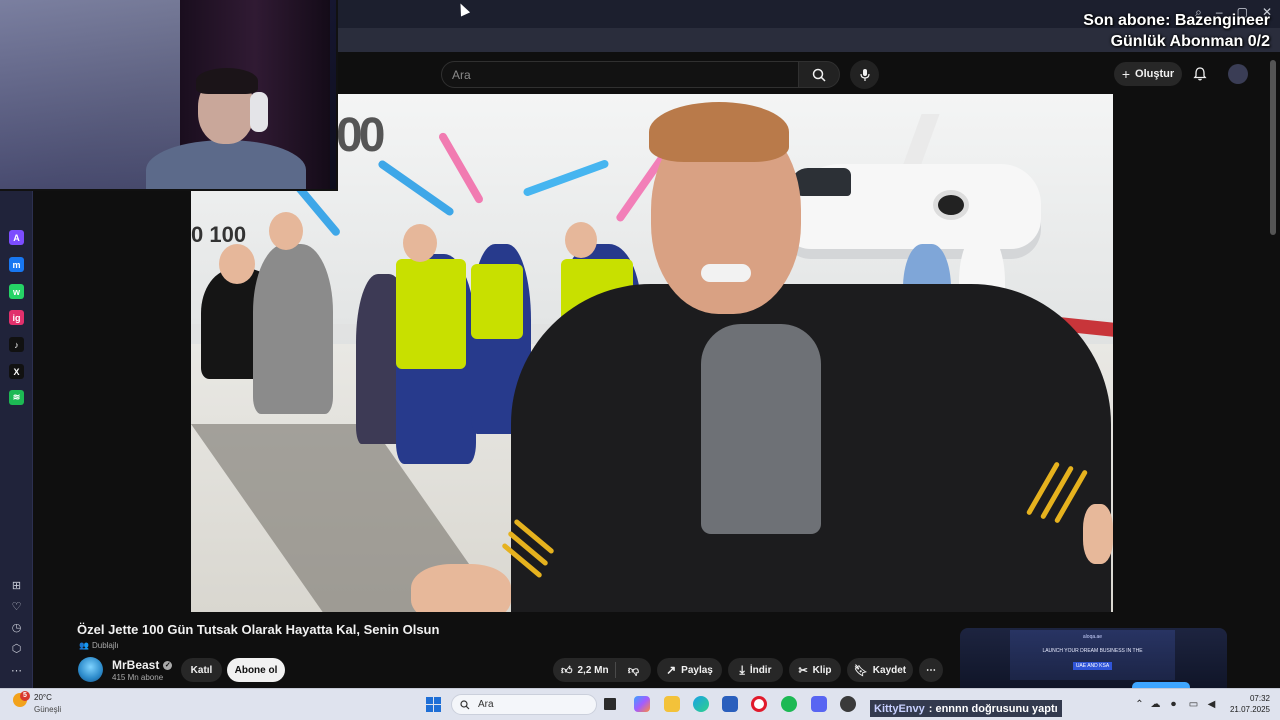 The height and width of the screenshot is (720, 1280). What do you see at coordinates (697, 670) in the screenshot?
I see `share-label: Paylaş` at bounding box center [697, 670].